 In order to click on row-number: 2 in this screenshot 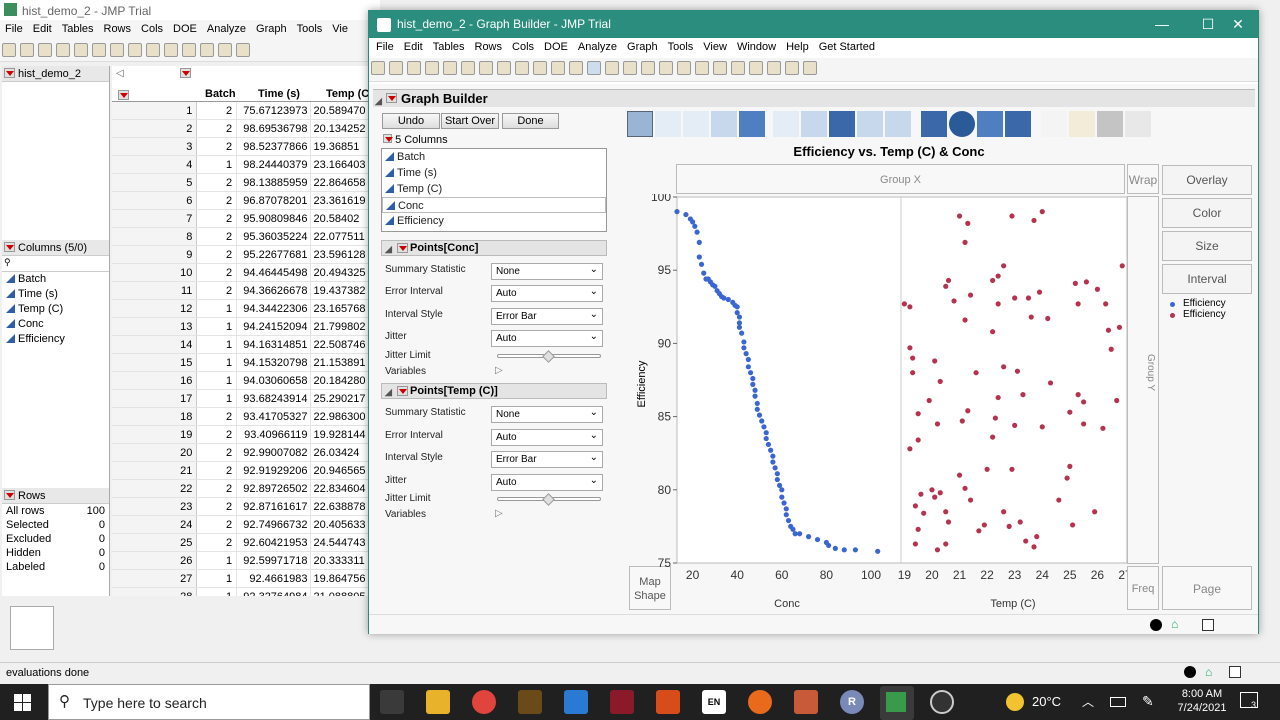, I will do `click(155, 128)`.